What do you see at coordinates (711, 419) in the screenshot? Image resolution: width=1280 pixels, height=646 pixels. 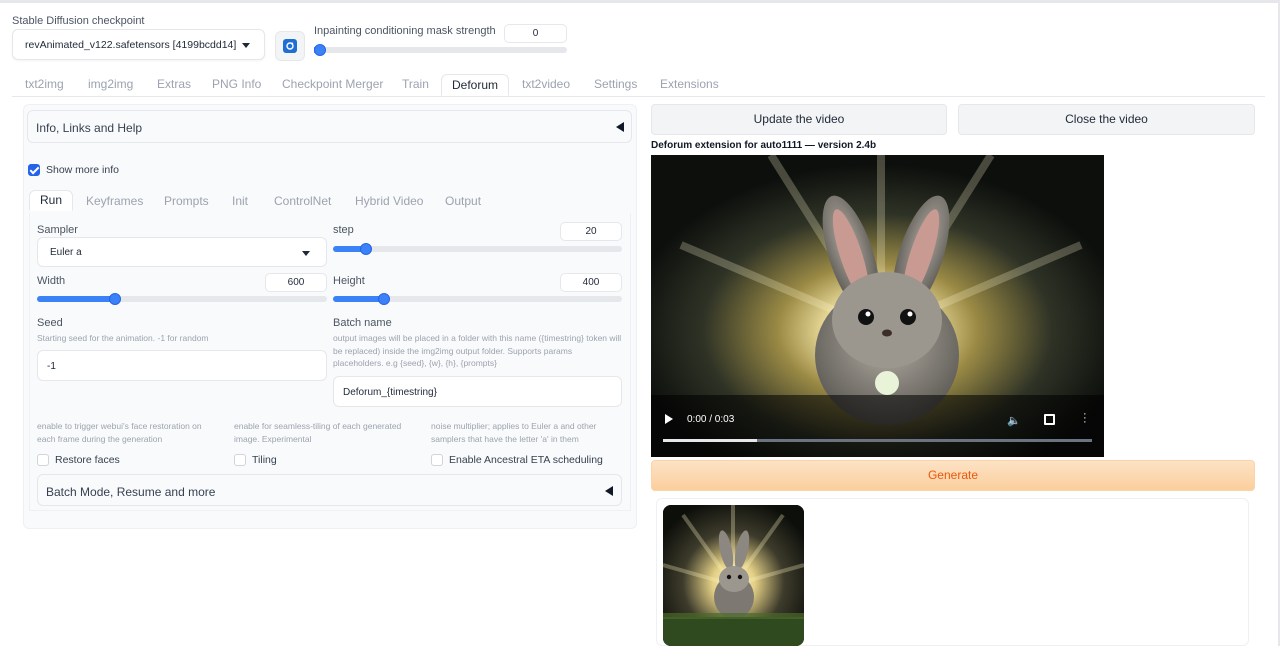 I see `video-time: 0:00 / 0:03` at bounding box center [711, 419].